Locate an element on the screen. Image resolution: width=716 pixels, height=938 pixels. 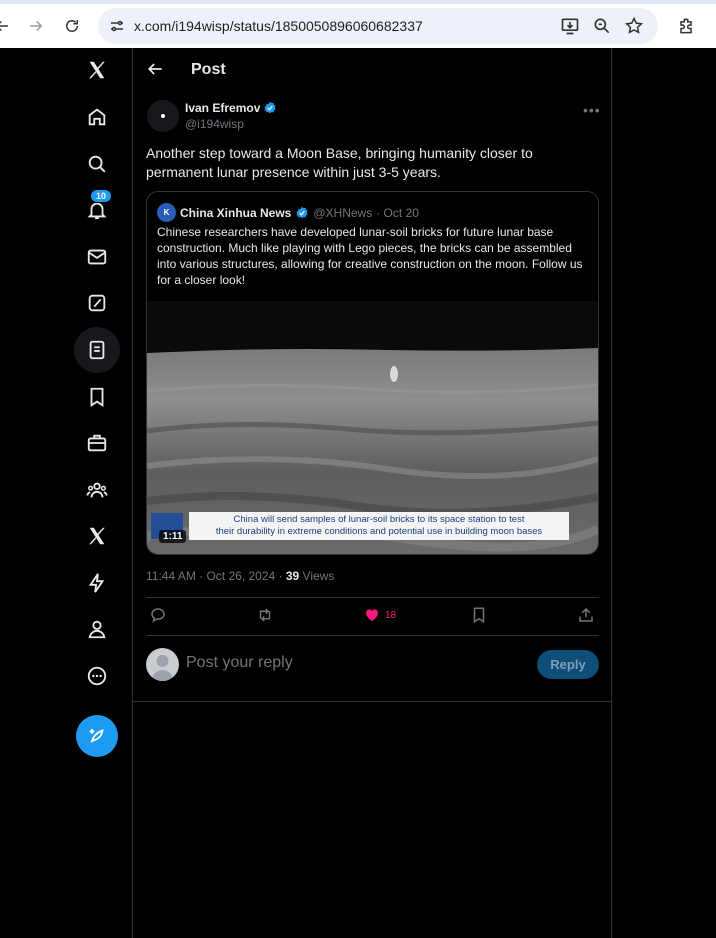
bookmark-icon is located at coordinates (479, 615).